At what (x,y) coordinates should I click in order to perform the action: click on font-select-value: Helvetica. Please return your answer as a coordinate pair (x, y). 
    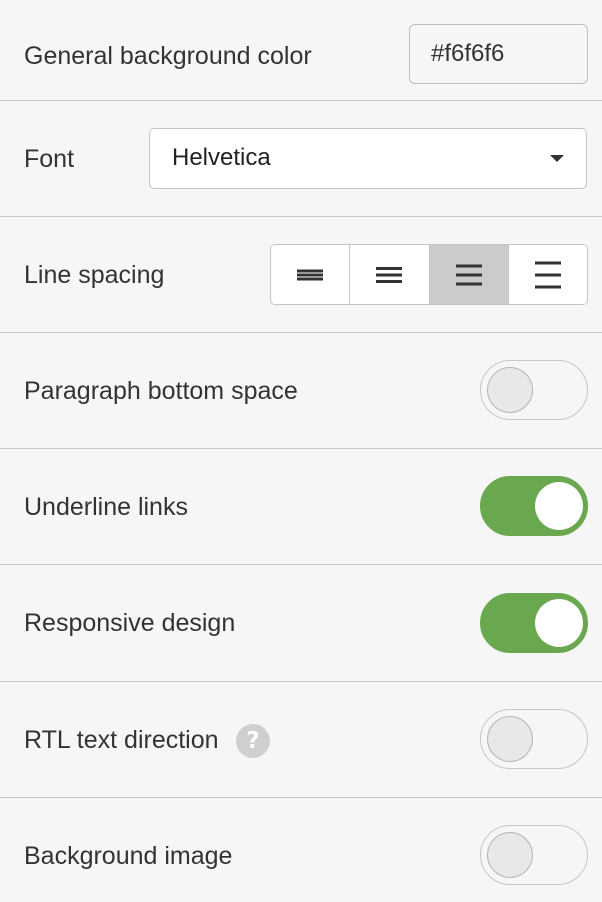
    Looking at the image, I should click on (221, 157).